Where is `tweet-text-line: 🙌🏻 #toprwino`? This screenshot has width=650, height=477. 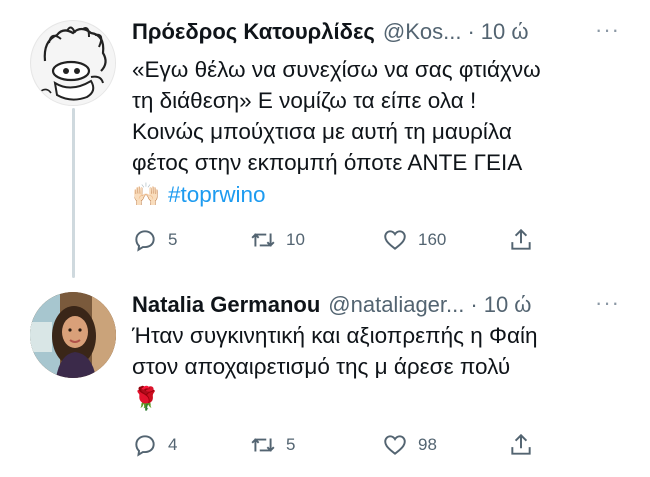 tweet-text-line: 🙌🏻 #toprwino is located at coordinates (377, 194).